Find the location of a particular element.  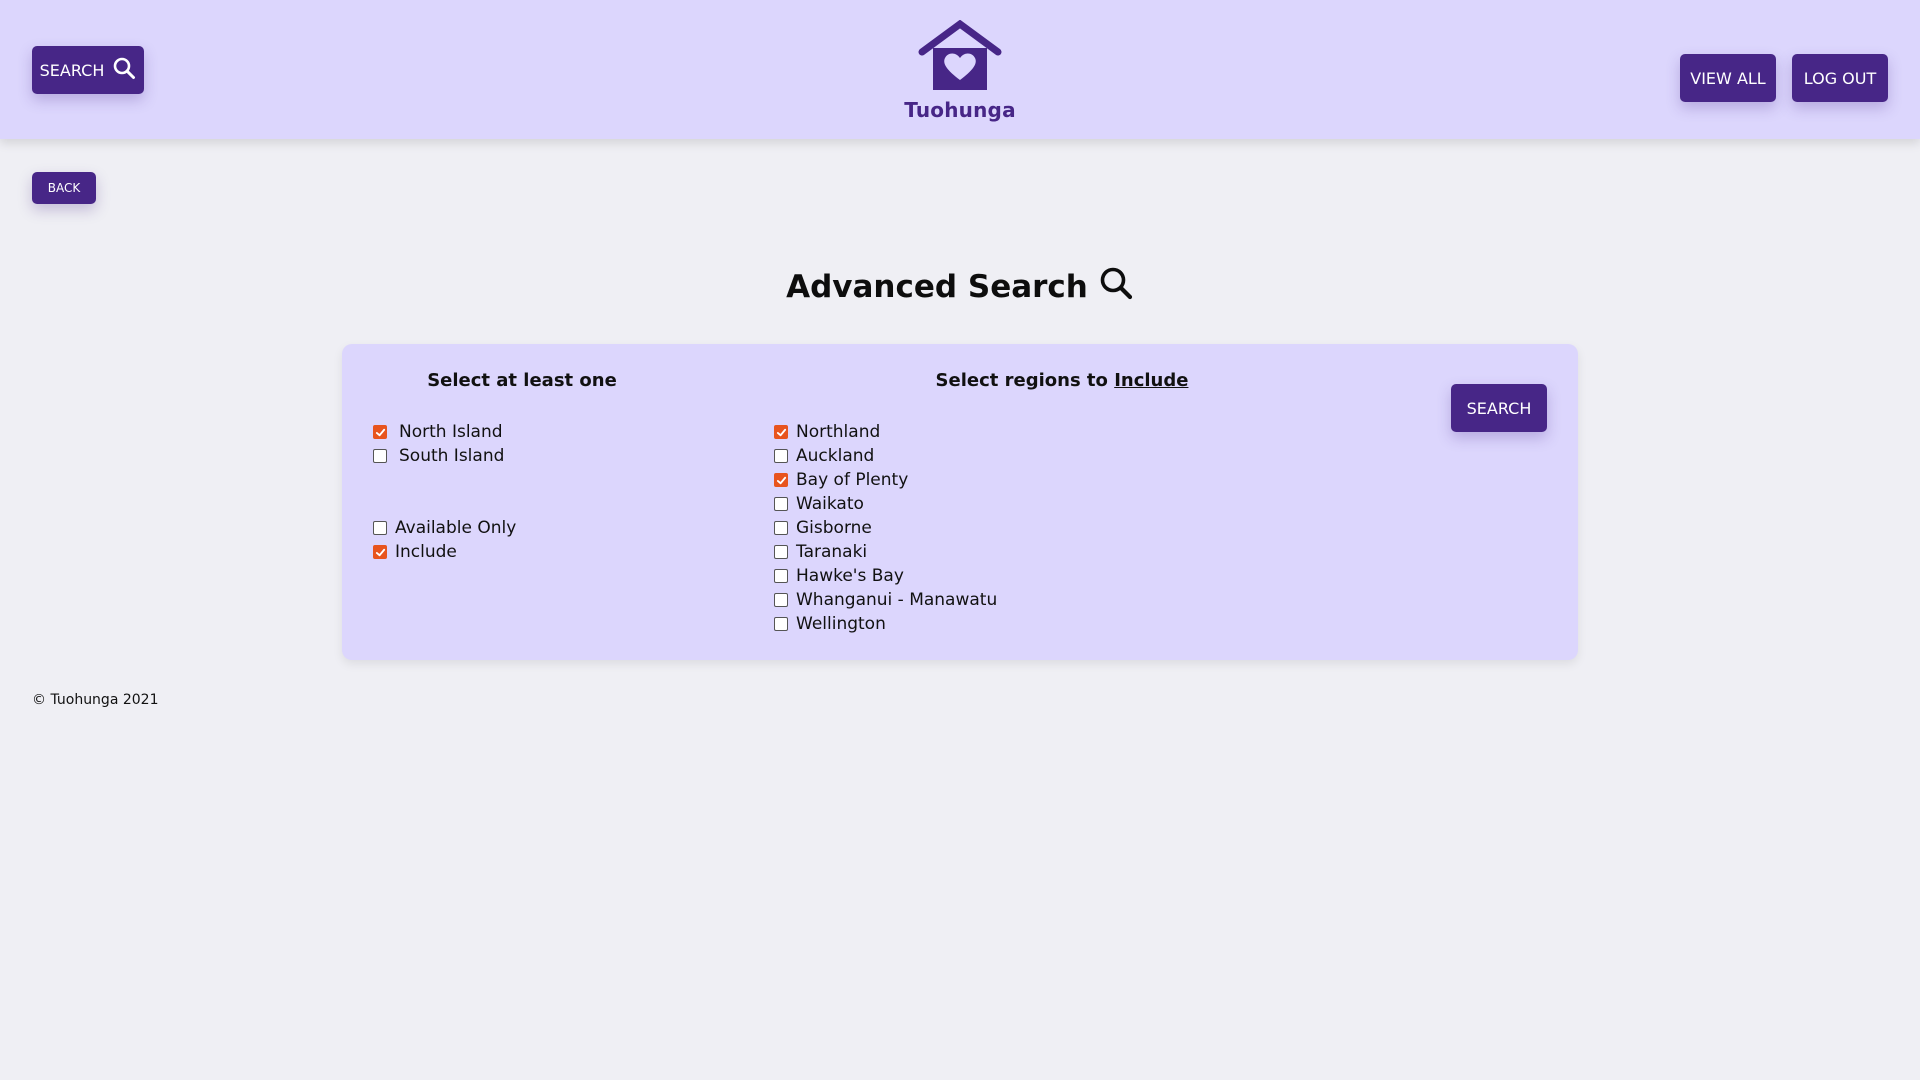

availability-option: Include is located at coordinates (415, 552).